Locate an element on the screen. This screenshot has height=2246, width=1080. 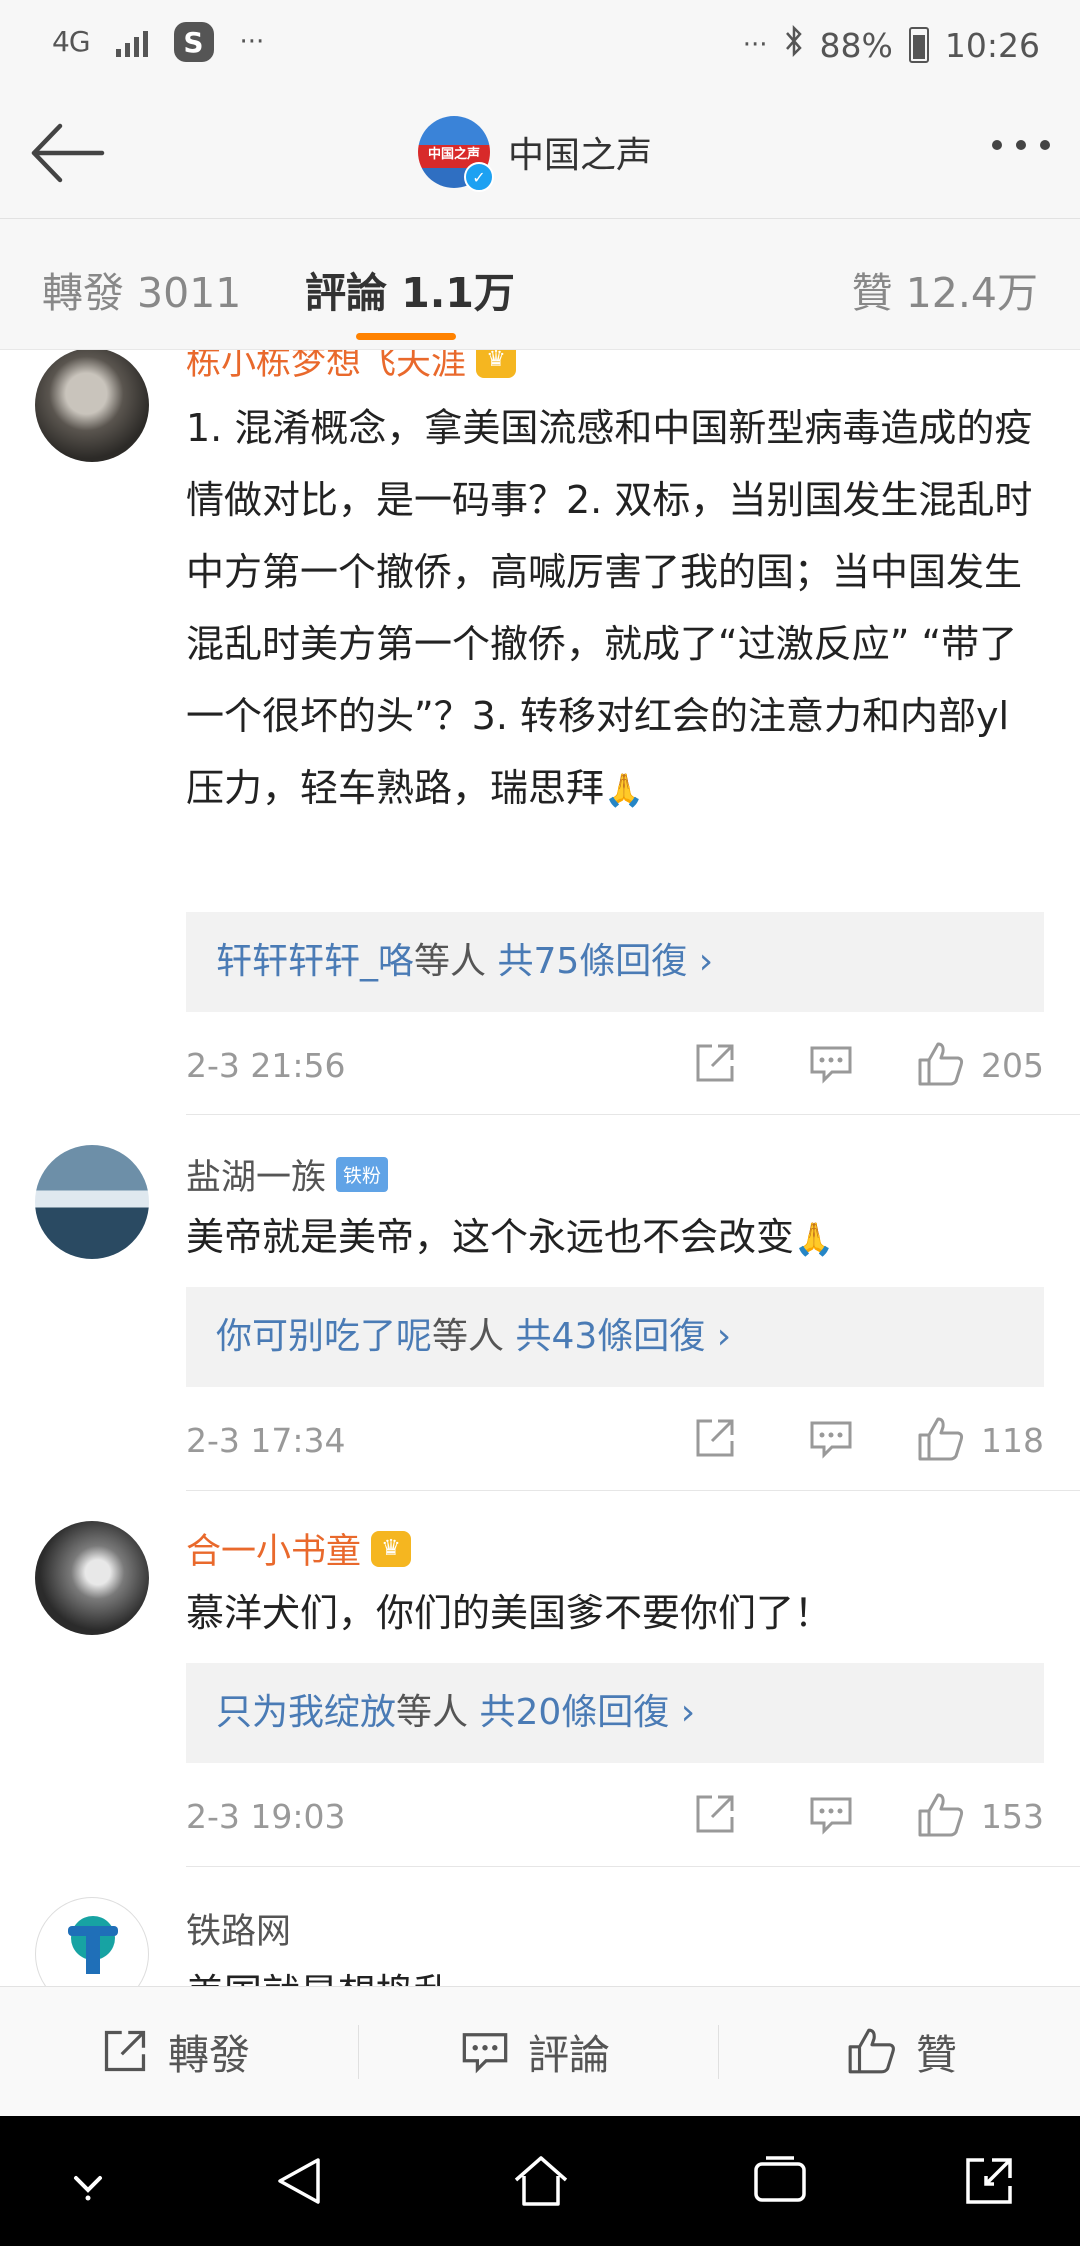
author-name: 合一小书童 is located at coordinates (274, 1552).